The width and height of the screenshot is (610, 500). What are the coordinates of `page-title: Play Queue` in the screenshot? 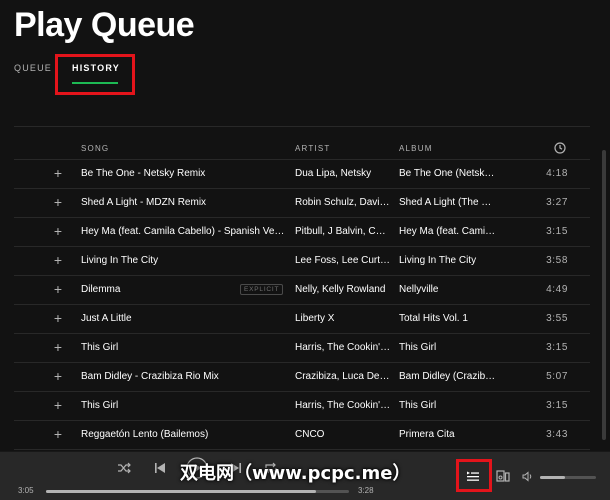 It's located at (104, 25).